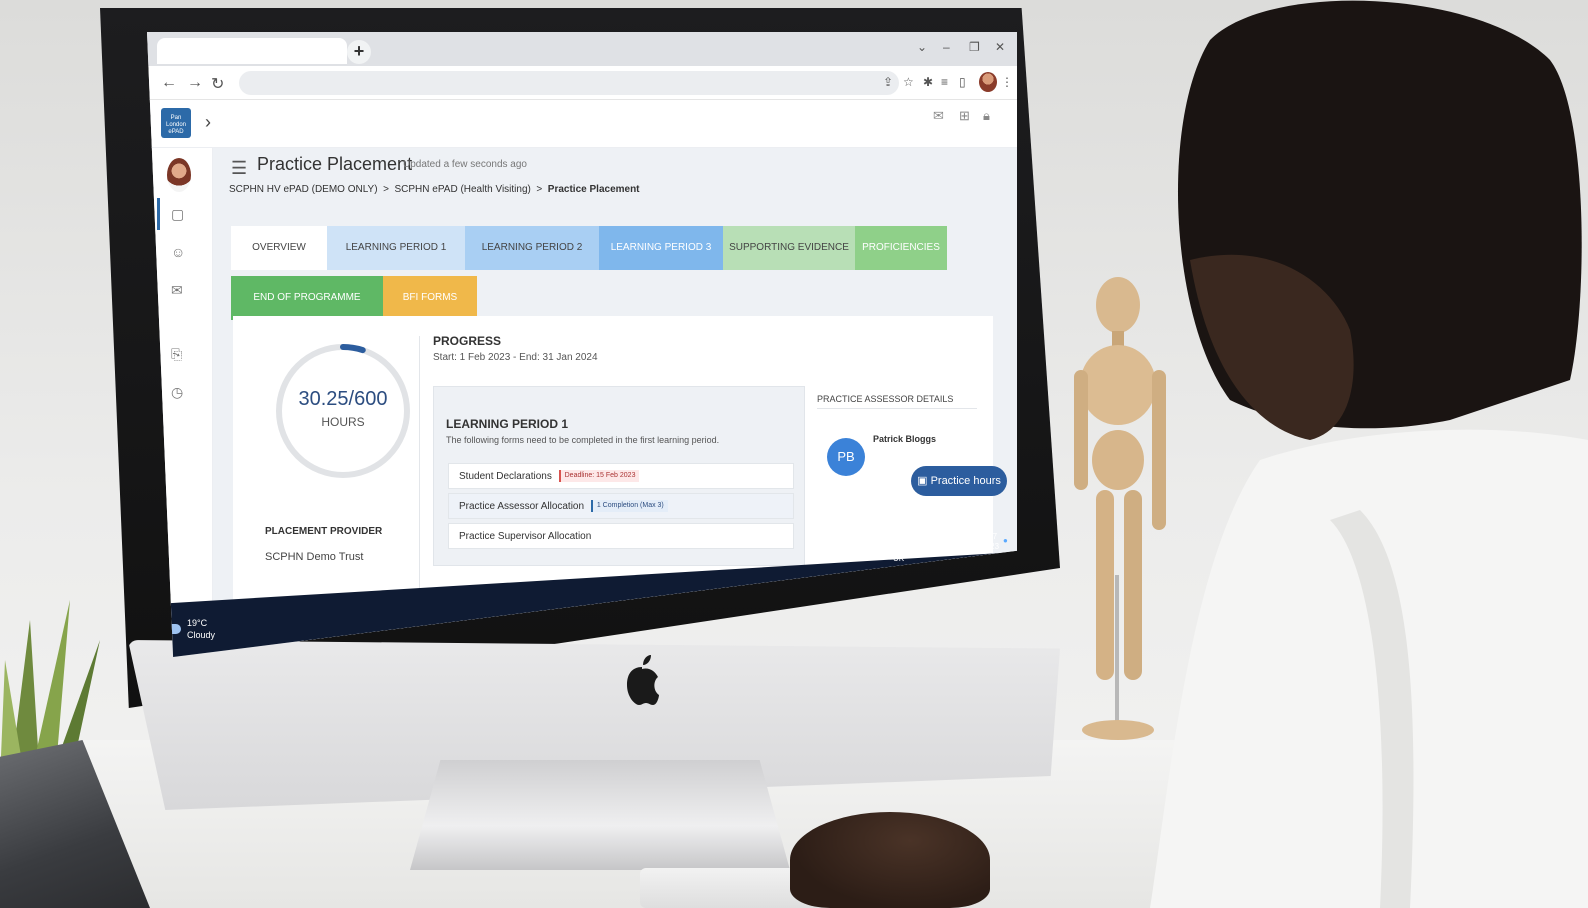 The width and height of the screenshot is (1588, 908). What do you see at coordinates (569, 83) in the screenshot?
I see `address-bar` at bounding box center [569, 83].